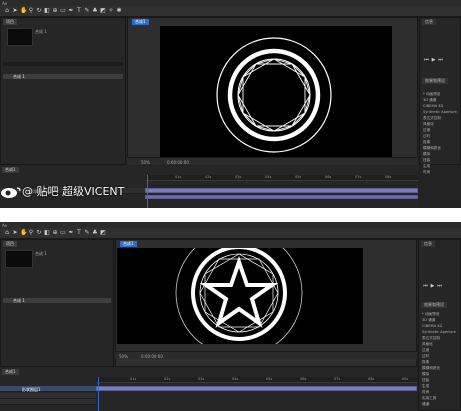 The height and width of the screenshot is (411, 461). Describe the element at coordinates (201, 379) in the screenshot. I see `ruler-tick: 03s` at that location.